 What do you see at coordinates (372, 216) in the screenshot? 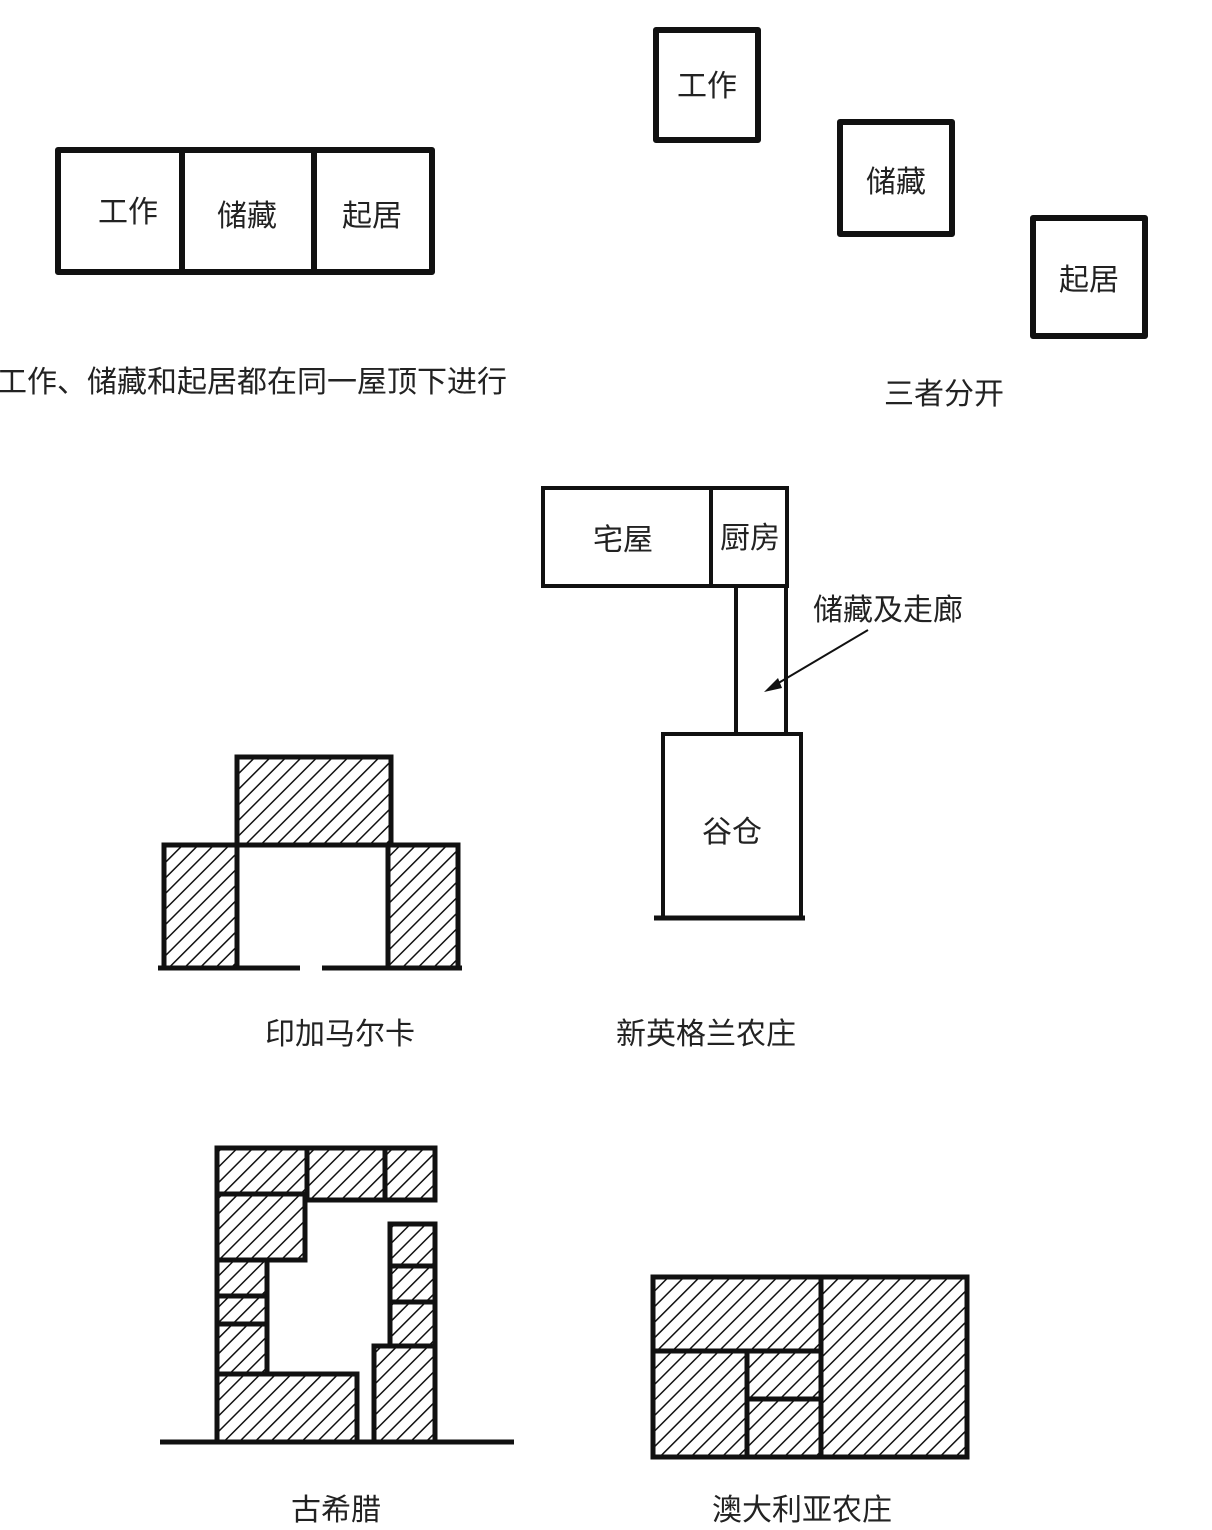
I see `combined-room-living: 起居` at bounding box center [372, 216].